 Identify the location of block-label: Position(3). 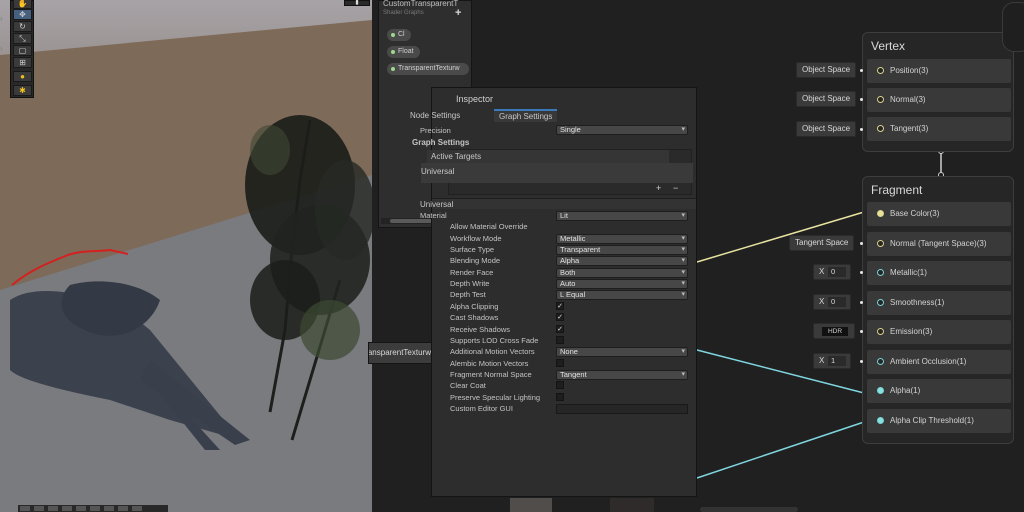
(909, 70).